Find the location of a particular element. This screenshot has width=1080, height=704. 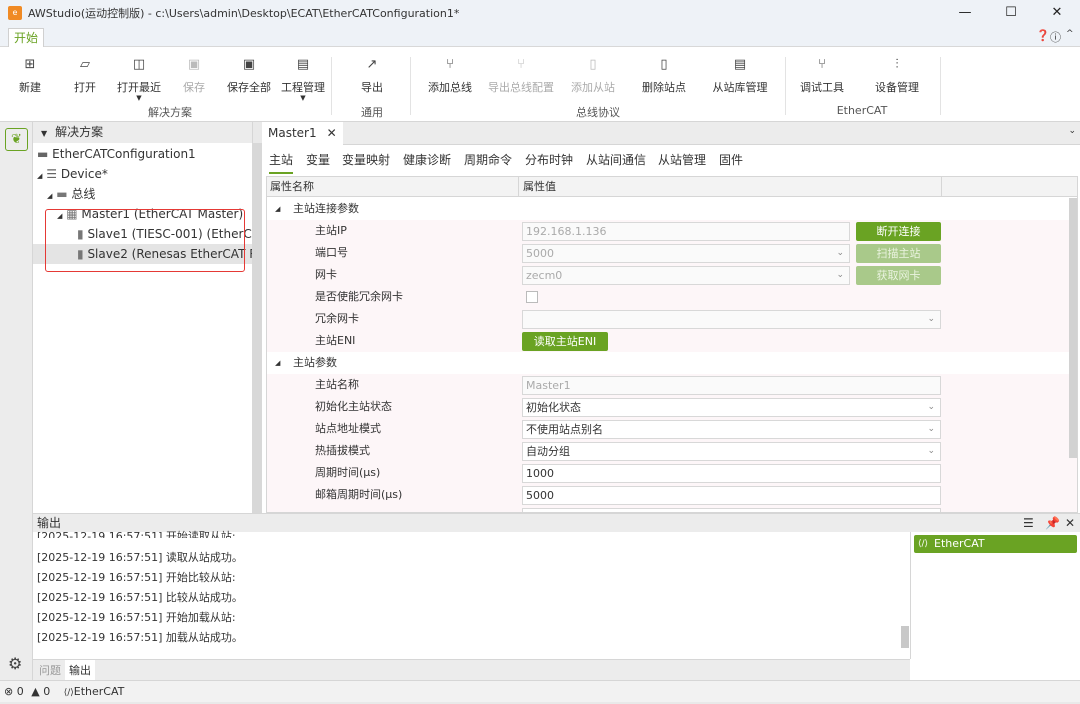

grid-header: 属性名称 属性值 is located at coordinates (672, 187).